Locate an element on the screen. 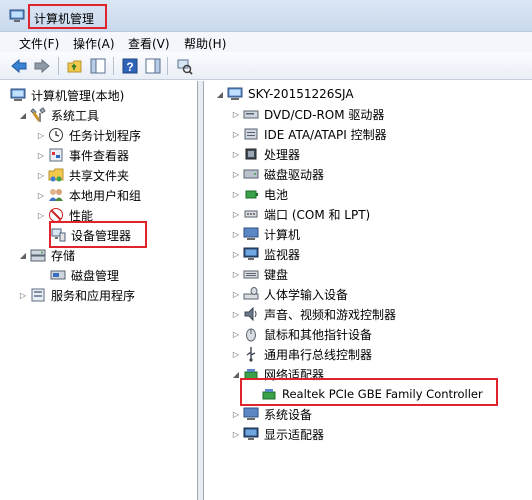 The height and width of the screenshot is (500, 532). tree-label: 共享文件夹 is located at coordinates (99, 175).